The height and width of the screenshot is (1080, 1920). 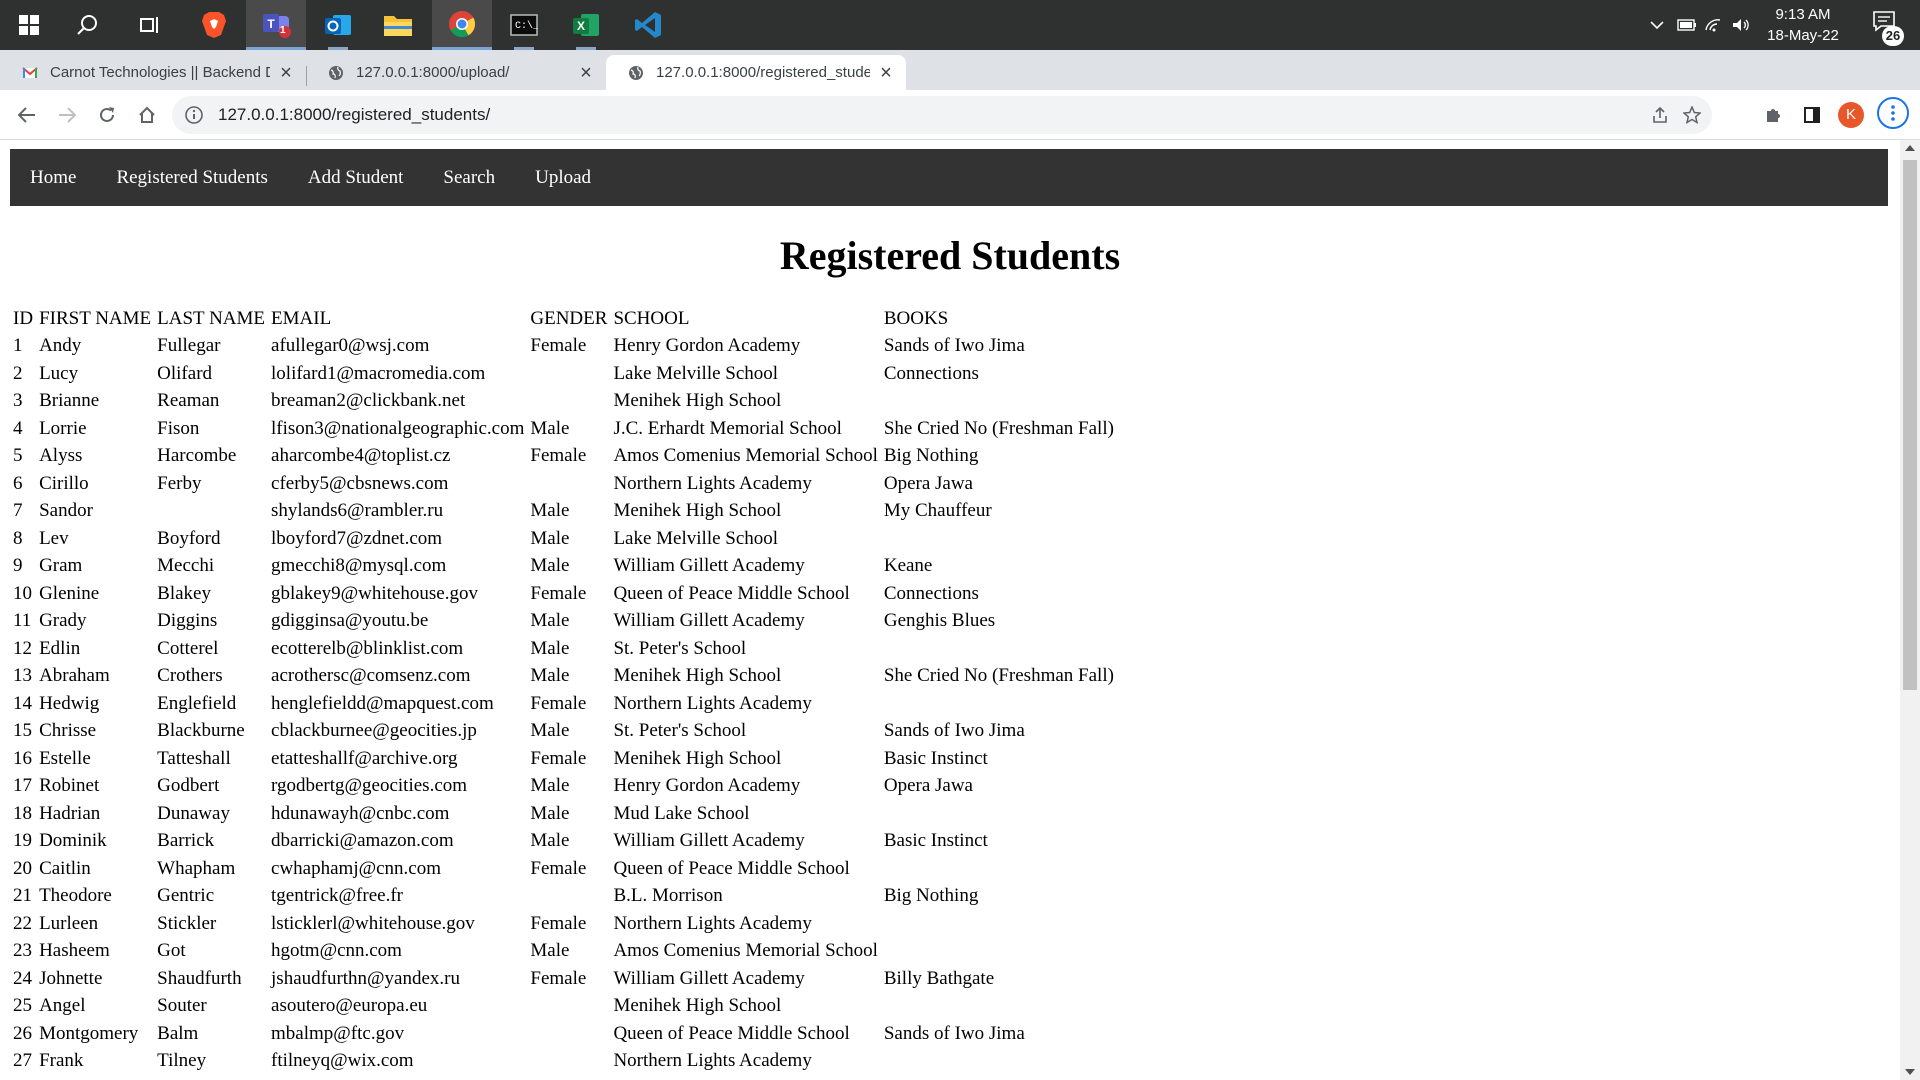 What do you see at coordinates (1910, 1072) in the screenshot?
I see `scroll-down-arrow-icon` at bounding box center [1910, 1072].